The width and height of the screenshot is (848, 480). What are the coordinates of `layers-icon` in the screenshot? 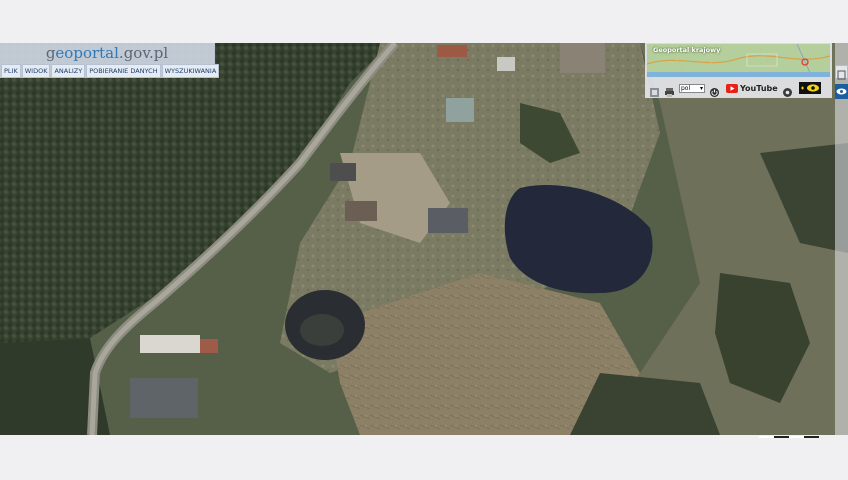 It's located at (654, 90).